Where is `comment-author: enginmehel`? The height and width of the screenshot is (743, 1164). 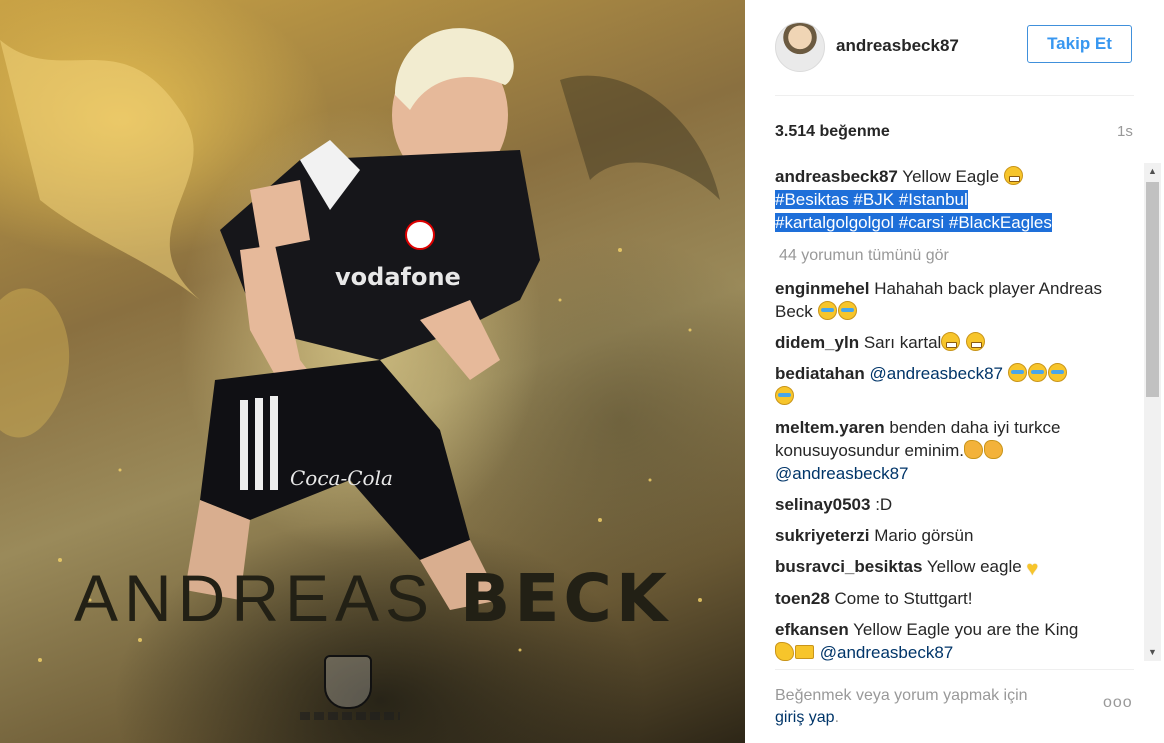
comment-author: enginmehel is located at coordinates (822, 288).